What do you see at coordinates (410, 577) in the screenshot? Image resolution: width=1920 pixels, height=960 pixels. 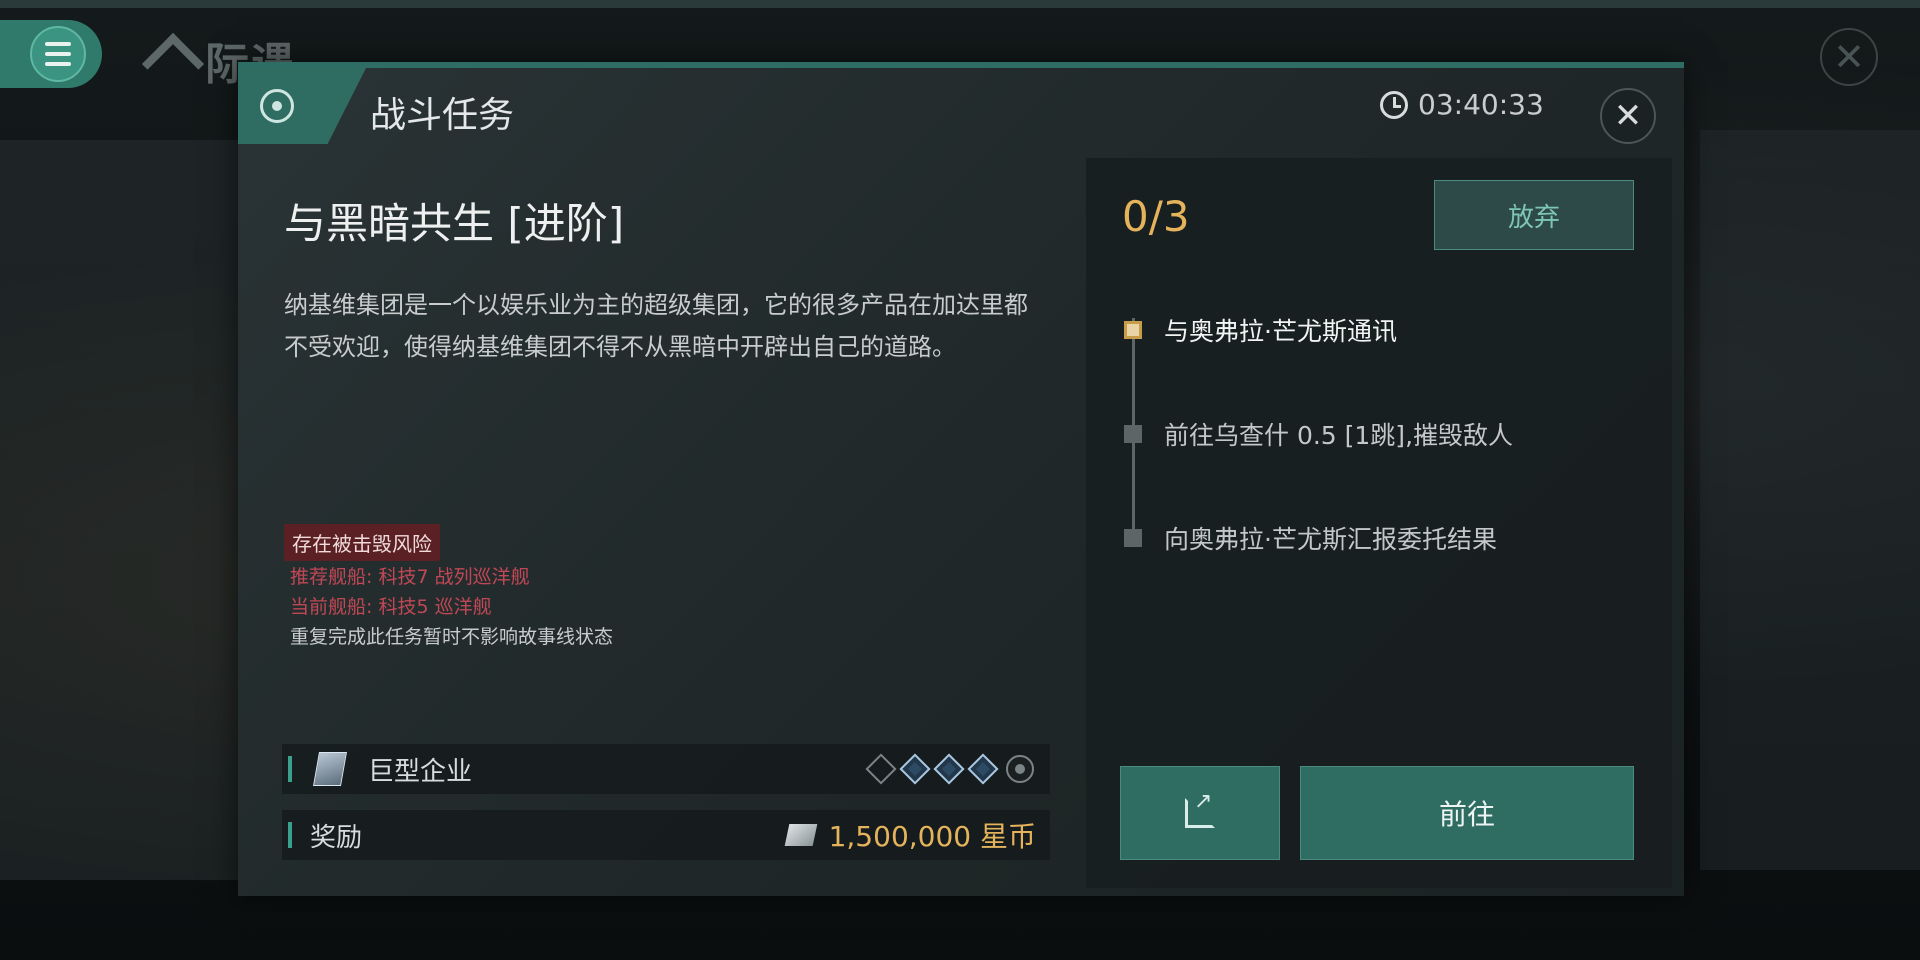 I see `recommended-ship: 推荐舰船: 科技7 战列巡洋舰` at bounding box center [410, 577].